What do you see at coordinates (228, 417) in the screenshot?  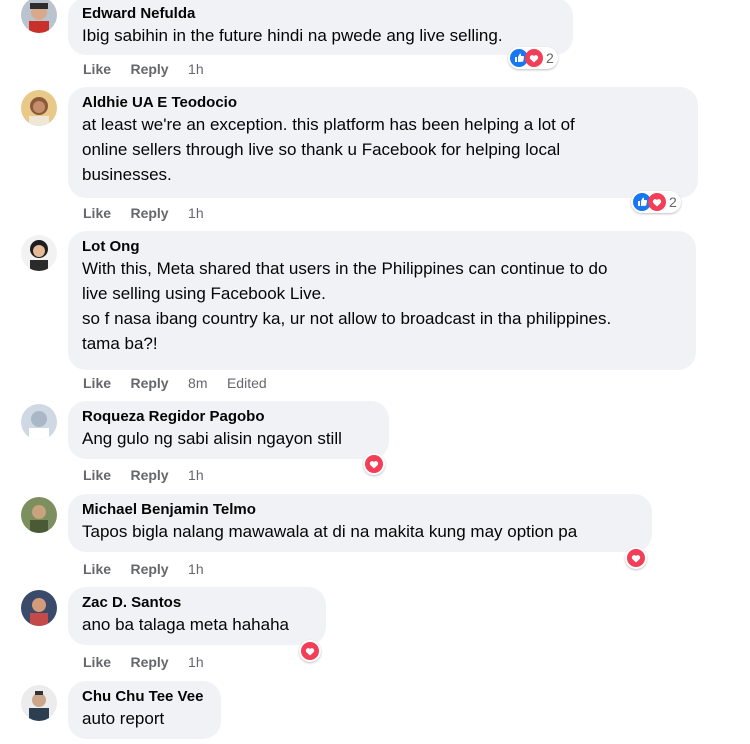 I see `comment-author: Roqueza Regidor Pagobo` at bounding box center [228, 417].